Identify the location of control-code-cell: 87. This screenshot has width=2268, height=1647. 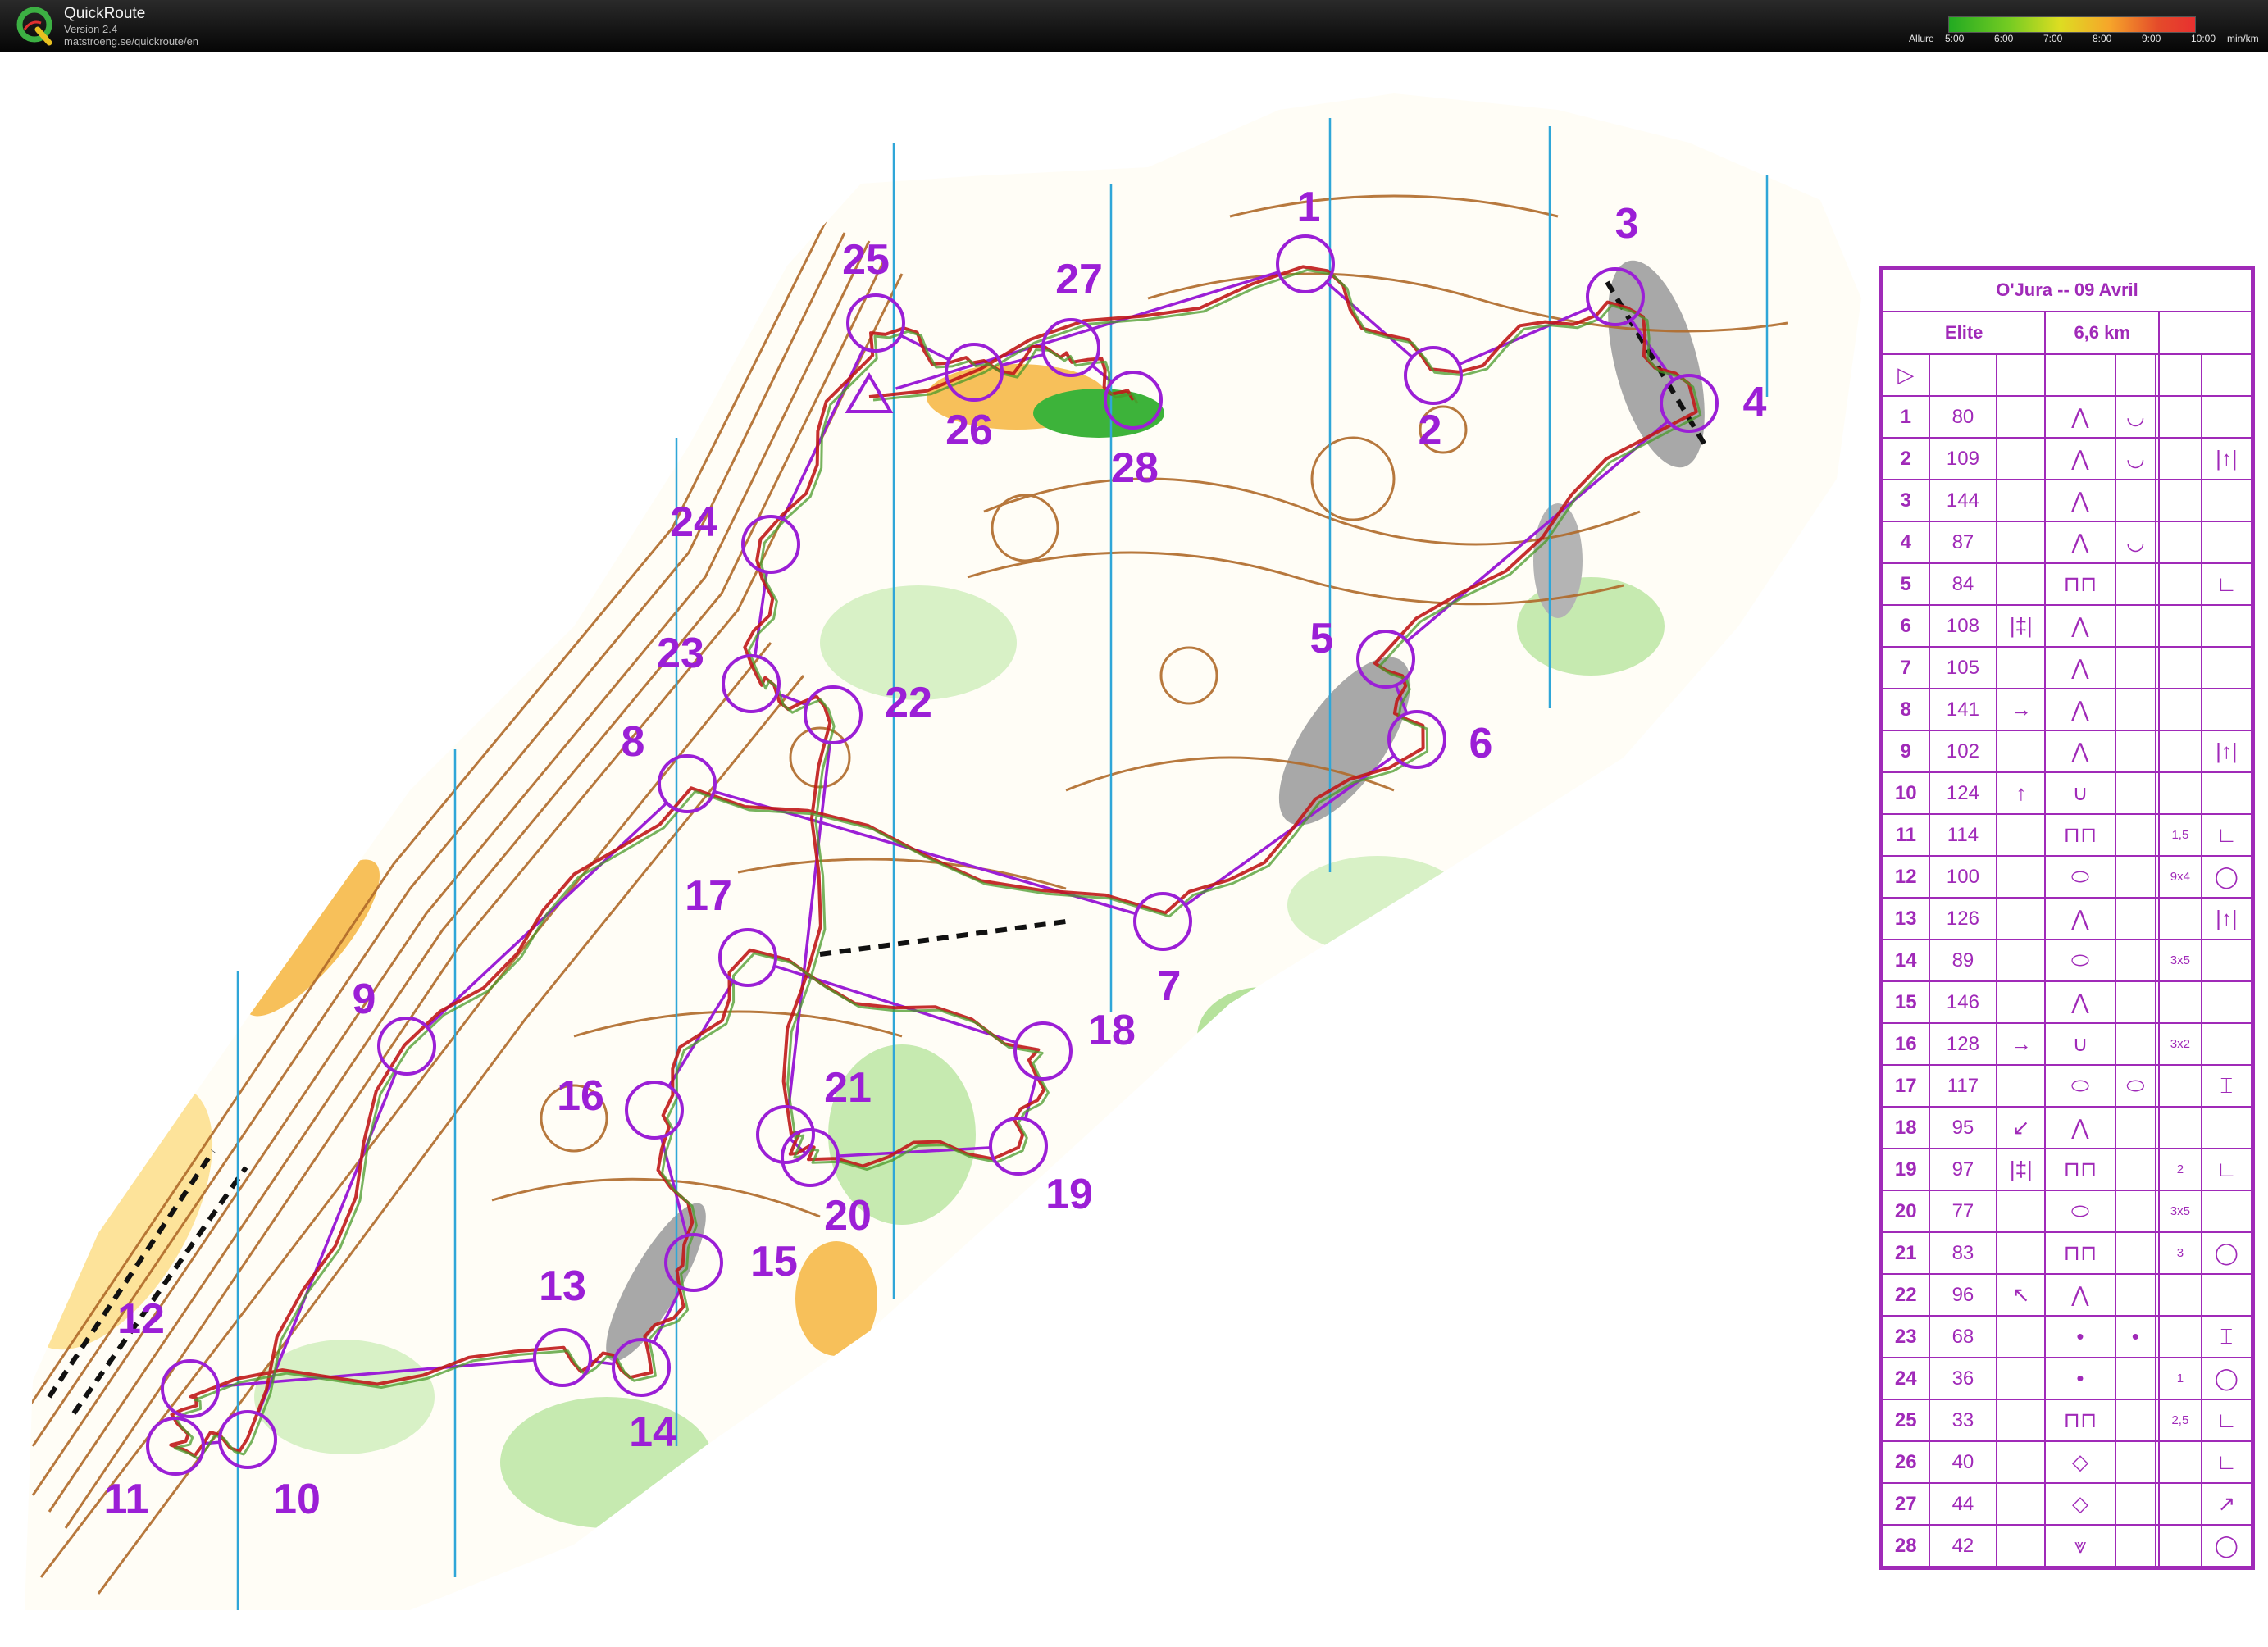
(1963, 542).